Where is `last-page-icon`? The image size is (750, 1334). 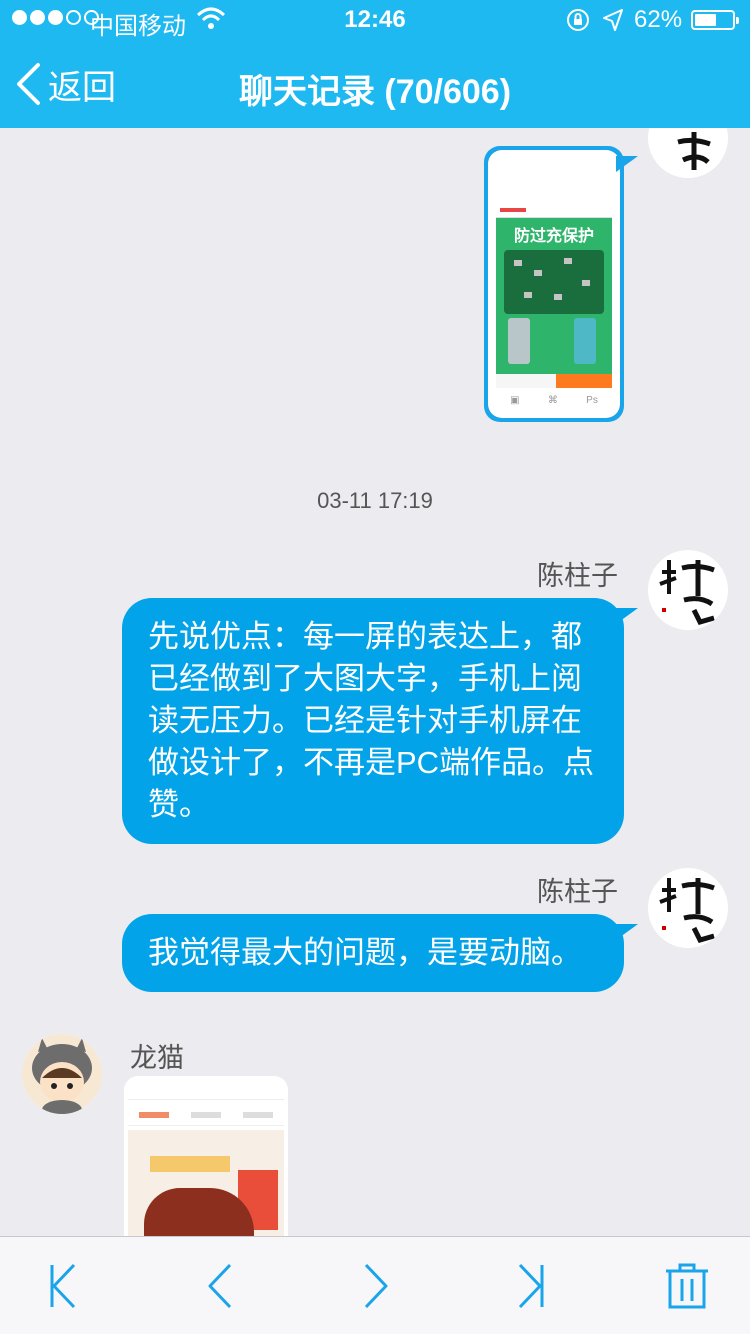 last-page-icon is located at coordinates (531, 1286).